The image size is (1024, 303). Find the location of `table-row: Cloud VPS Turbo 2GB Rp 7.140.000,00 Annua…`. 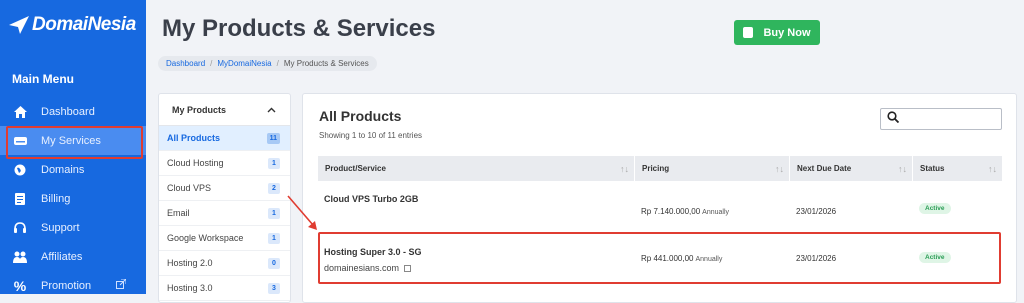

table-row: Cloud VPS Turbo 2GB Rp 7.140.000,00 Annua… is located at coordinates (659, 209).